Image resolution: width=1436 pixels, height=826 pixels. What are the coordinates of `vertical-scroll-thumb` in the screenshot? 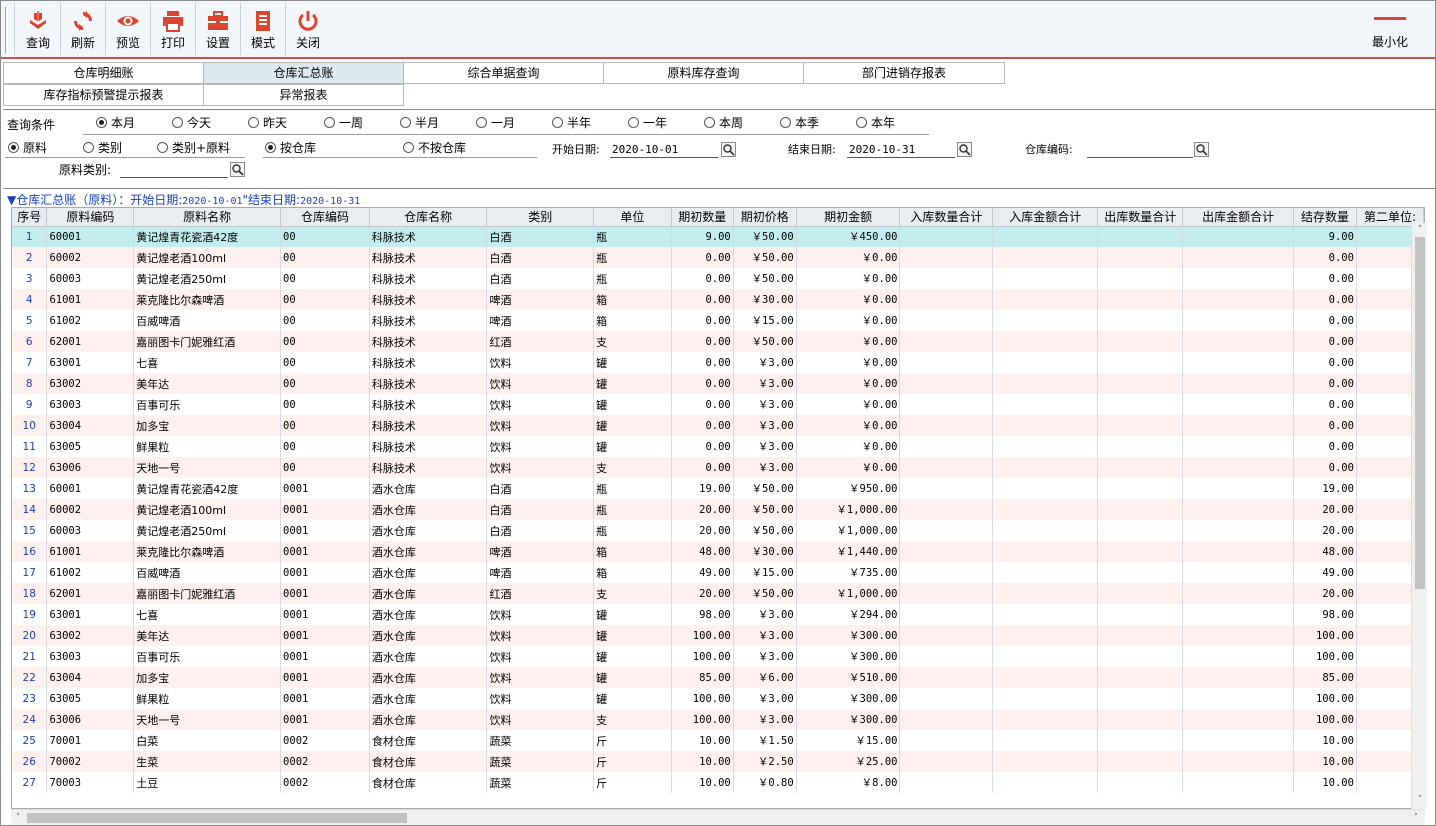 It's located at (1420, 413).